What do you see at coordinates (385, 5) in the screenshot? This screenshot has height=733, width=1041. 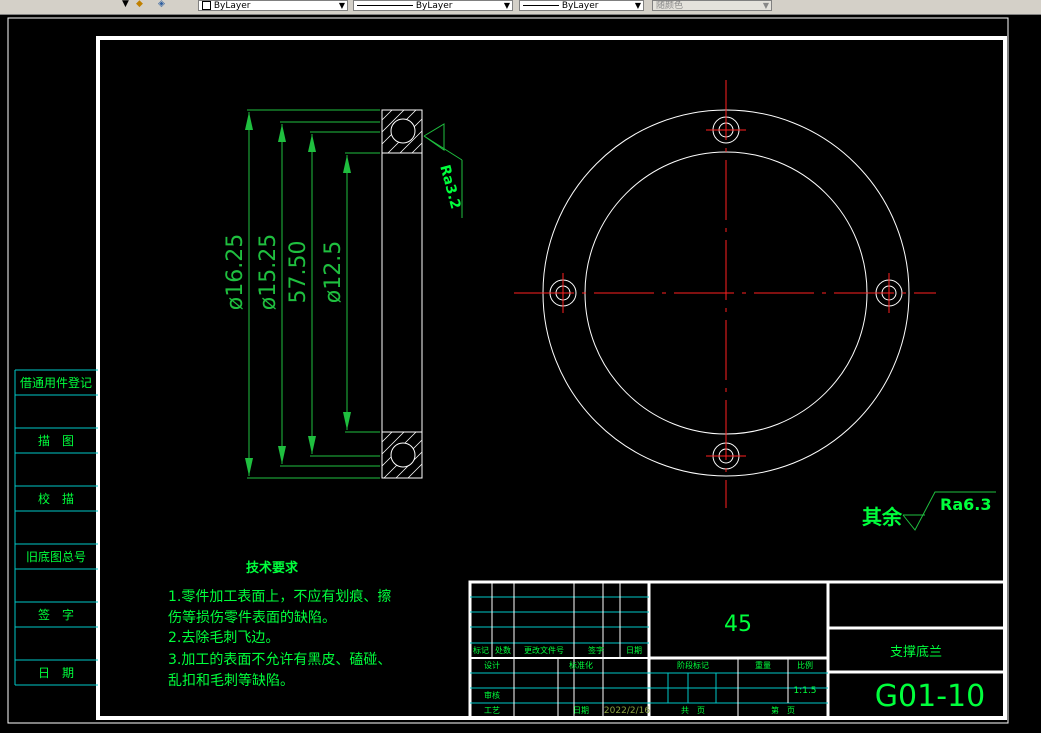 I see `linetype-sample-icon` at bounding box center [385, 5].